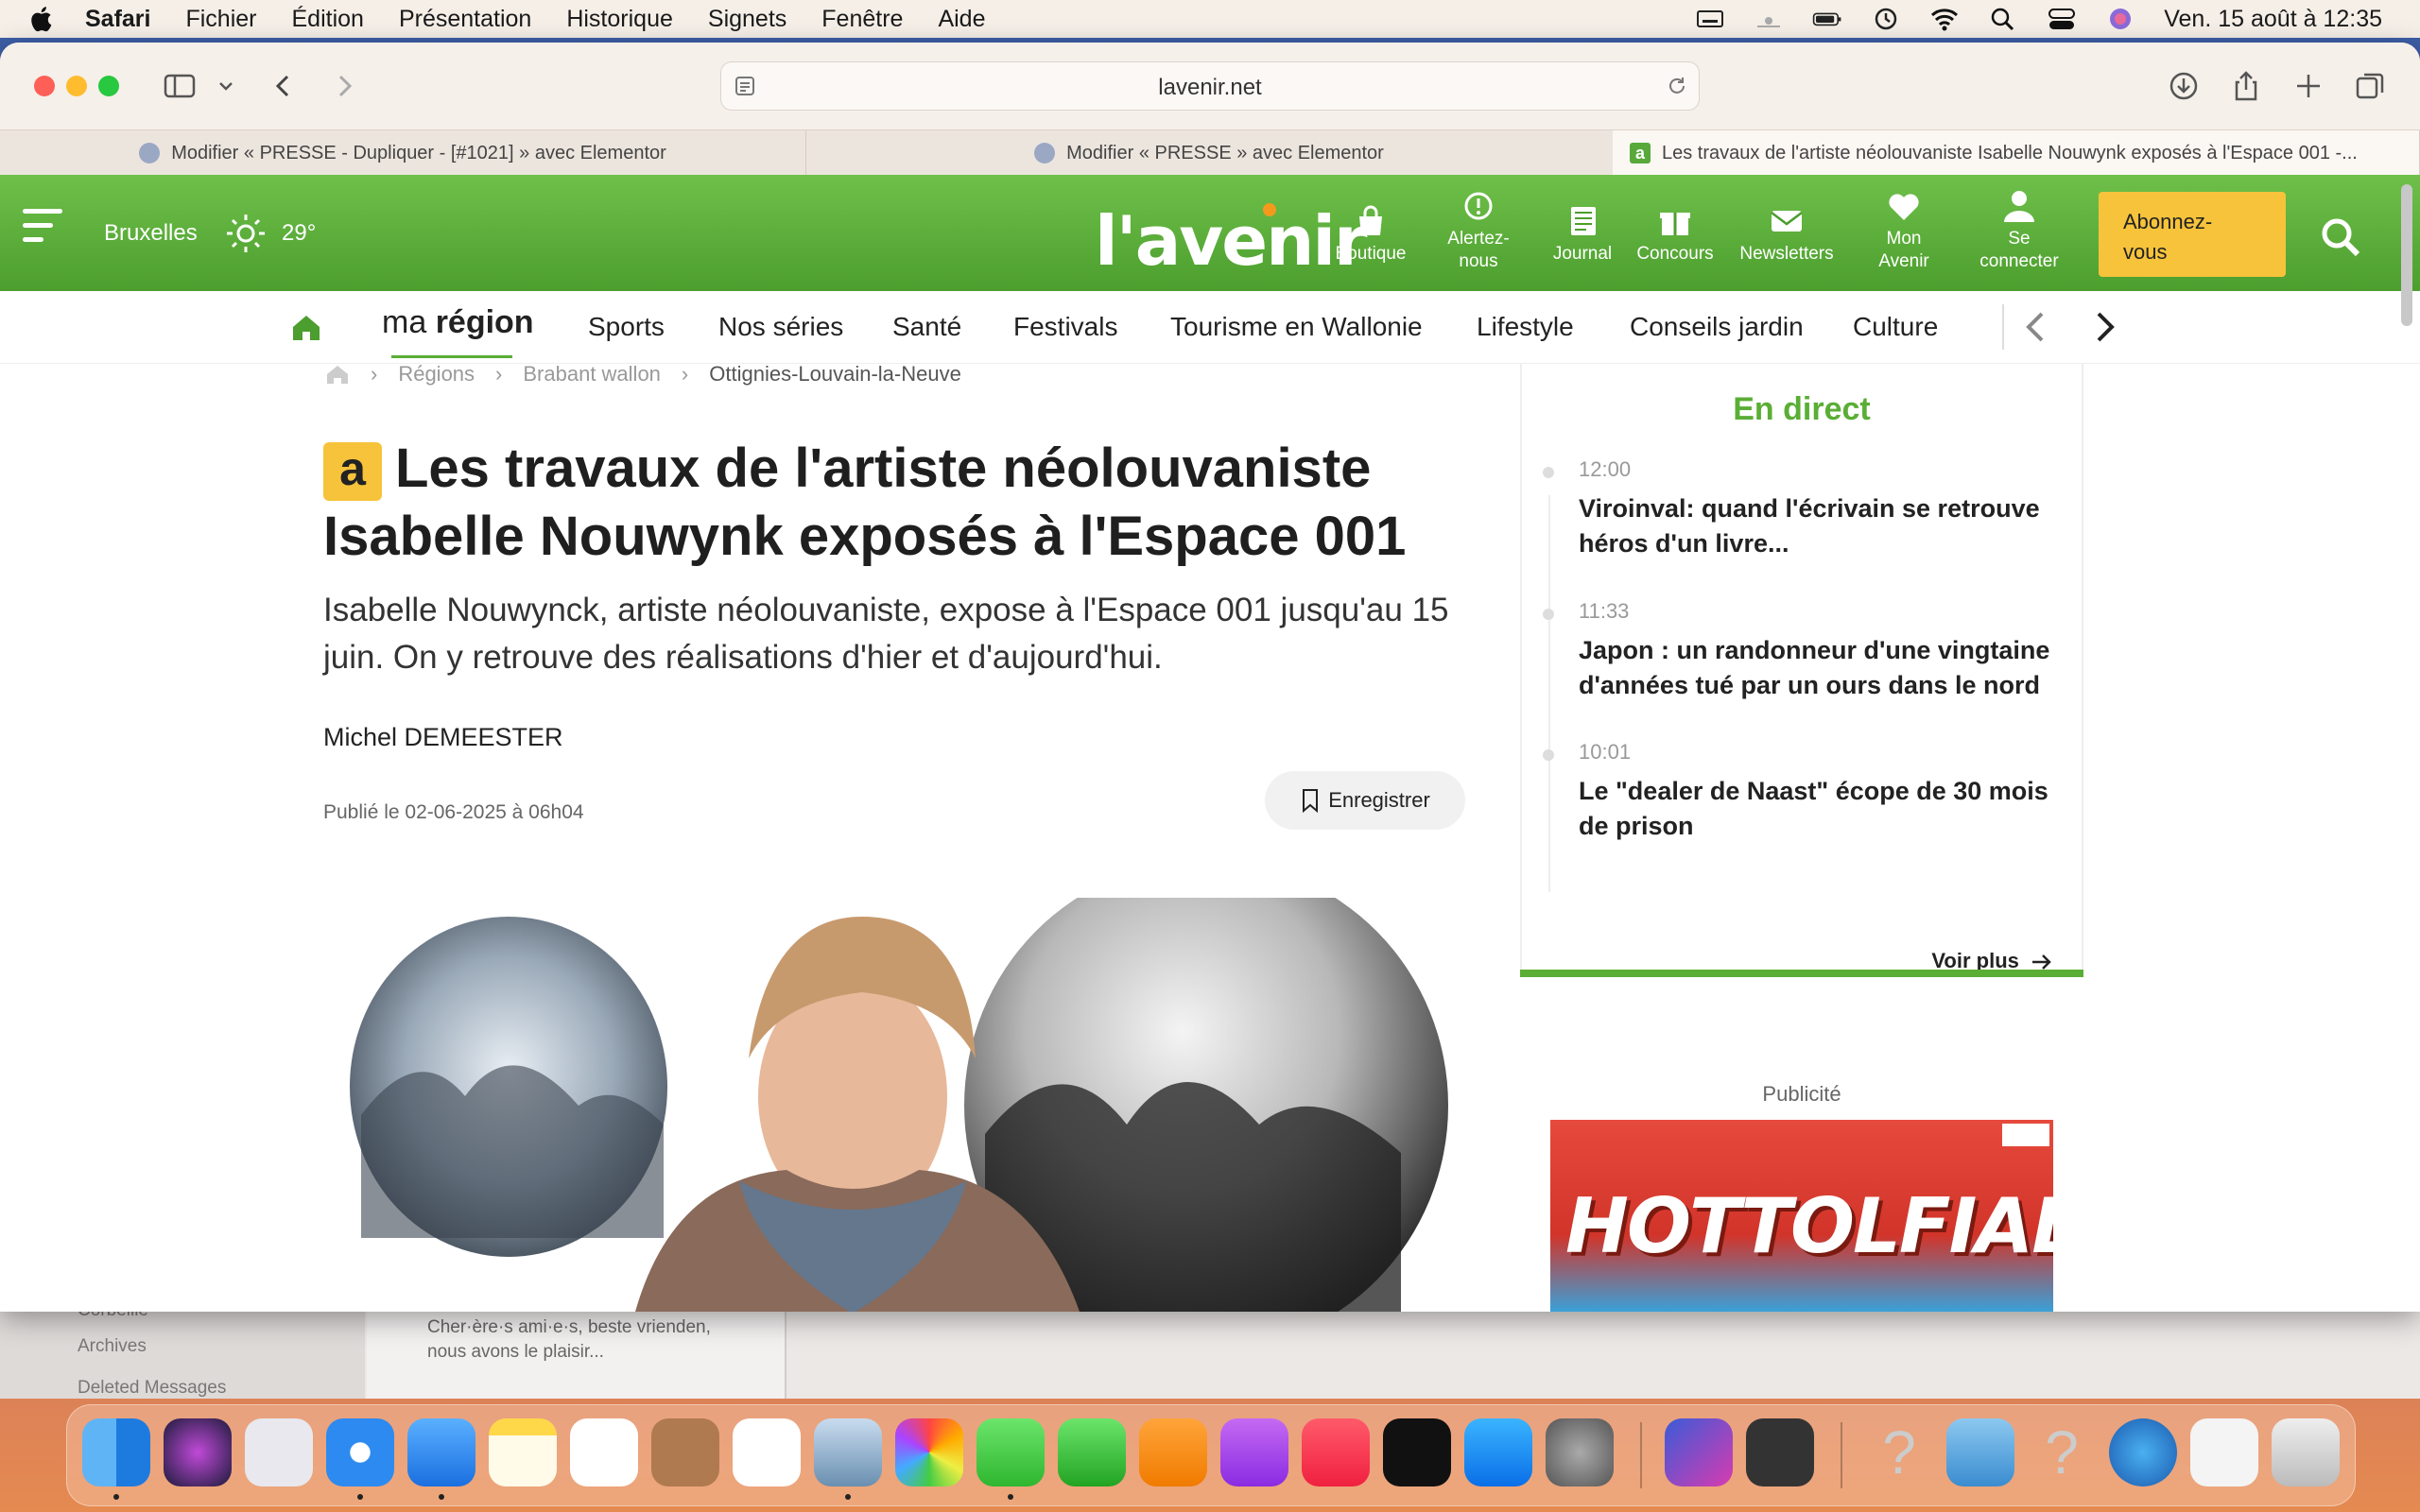 Image resolution: width=2420 pixels, height=1512 pixels. Describe the element at coordinates (2340, 237) in the screenshot. I see `search-icon` at that location.